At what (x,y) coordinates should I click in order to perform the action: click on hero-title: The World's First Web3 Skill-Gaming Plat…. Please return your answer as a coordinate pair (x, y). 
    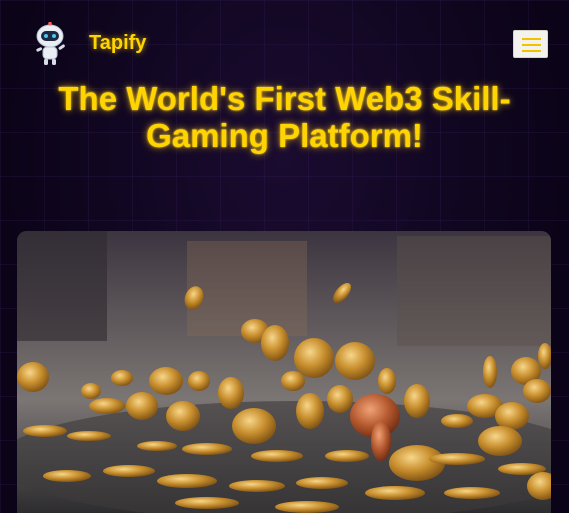
    Looking at the image, I should click on (284, 117).